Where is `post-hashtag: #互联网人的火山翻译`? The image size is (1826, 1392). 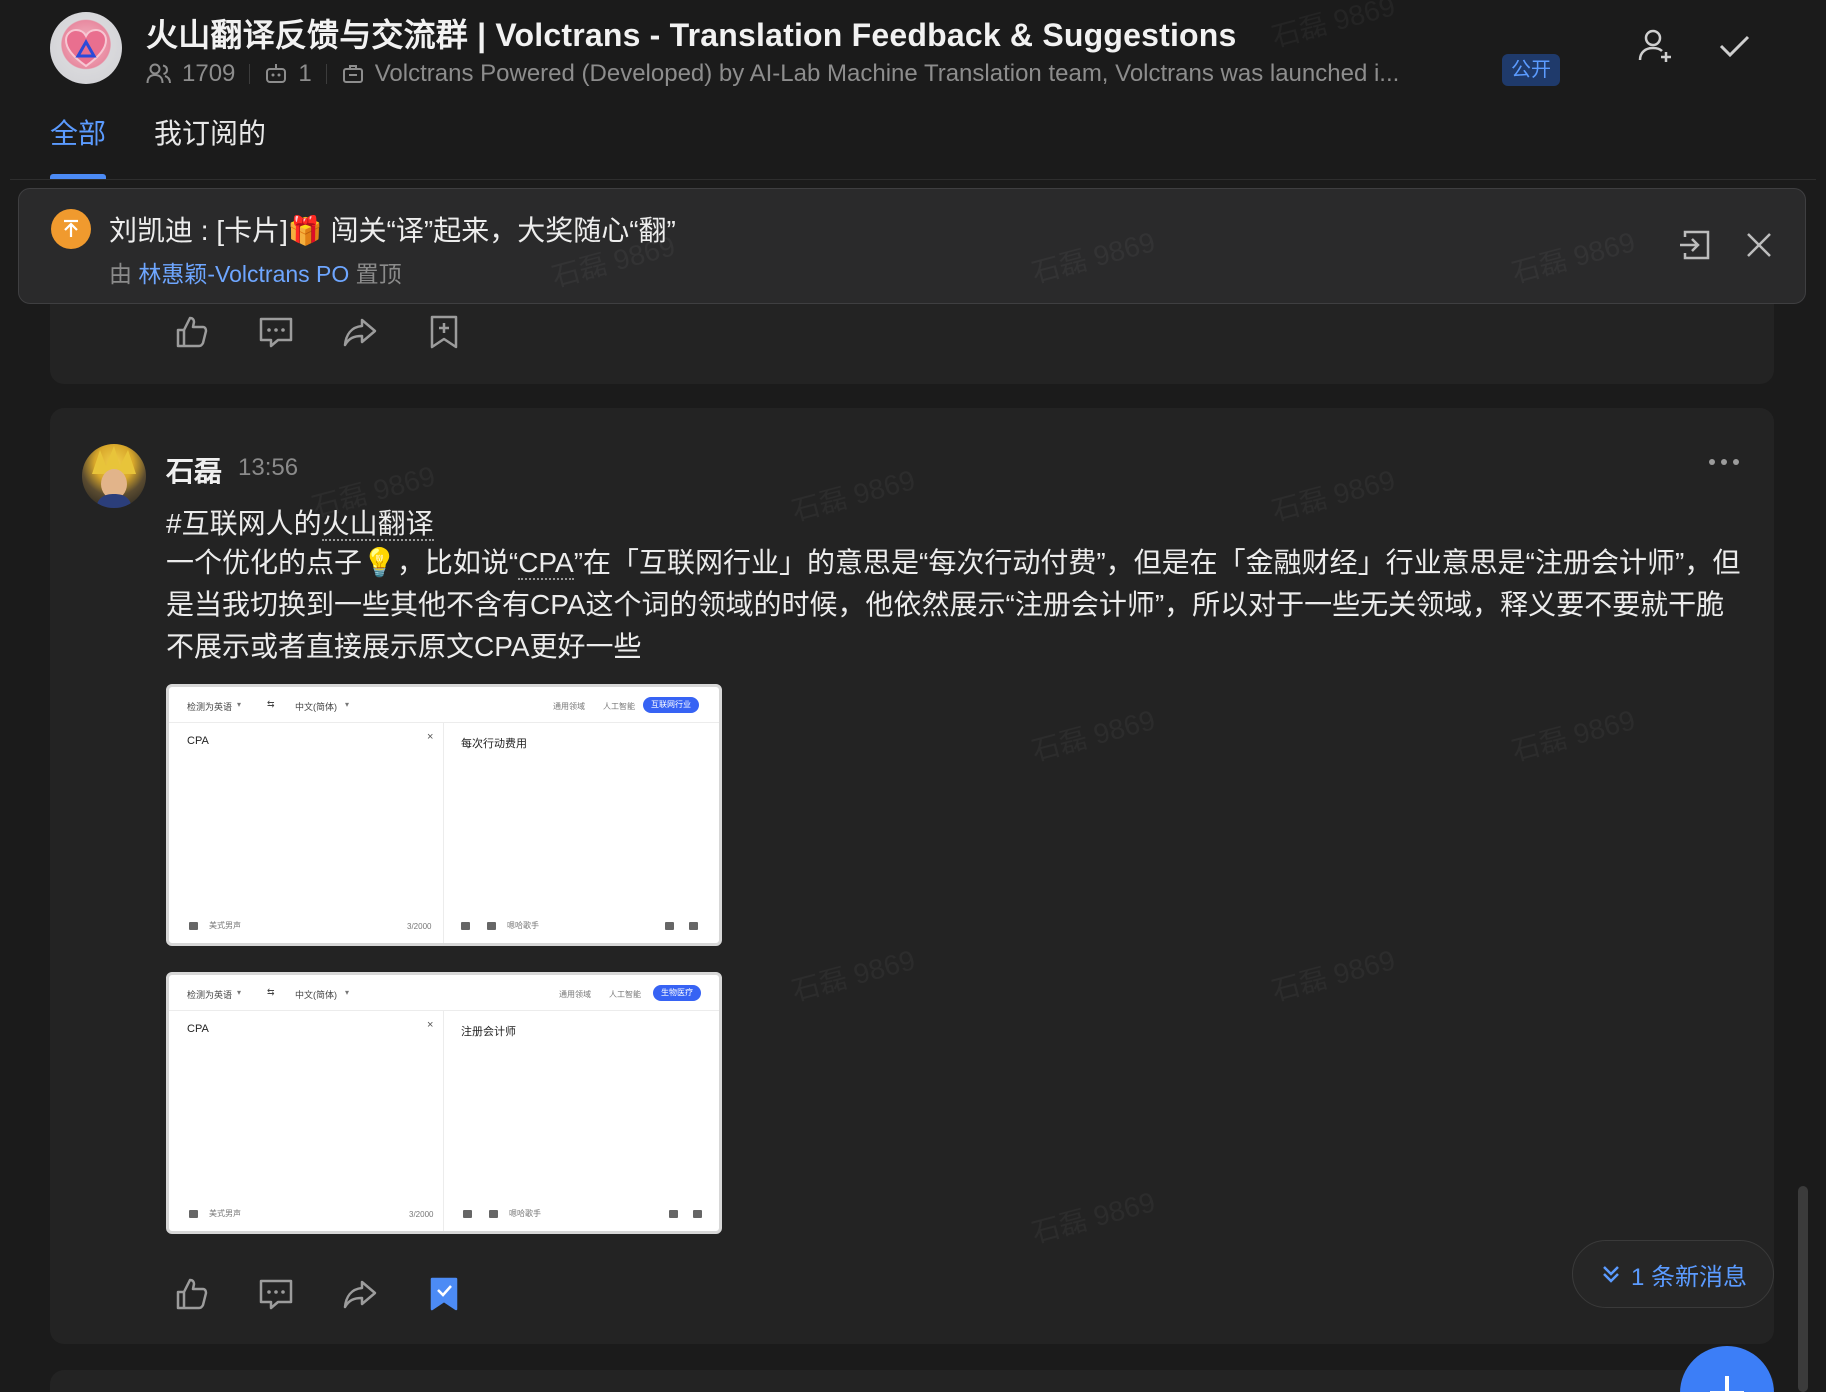
post-hashtag: #互联网人的火山翻译 is located at coordinates (300, 522).